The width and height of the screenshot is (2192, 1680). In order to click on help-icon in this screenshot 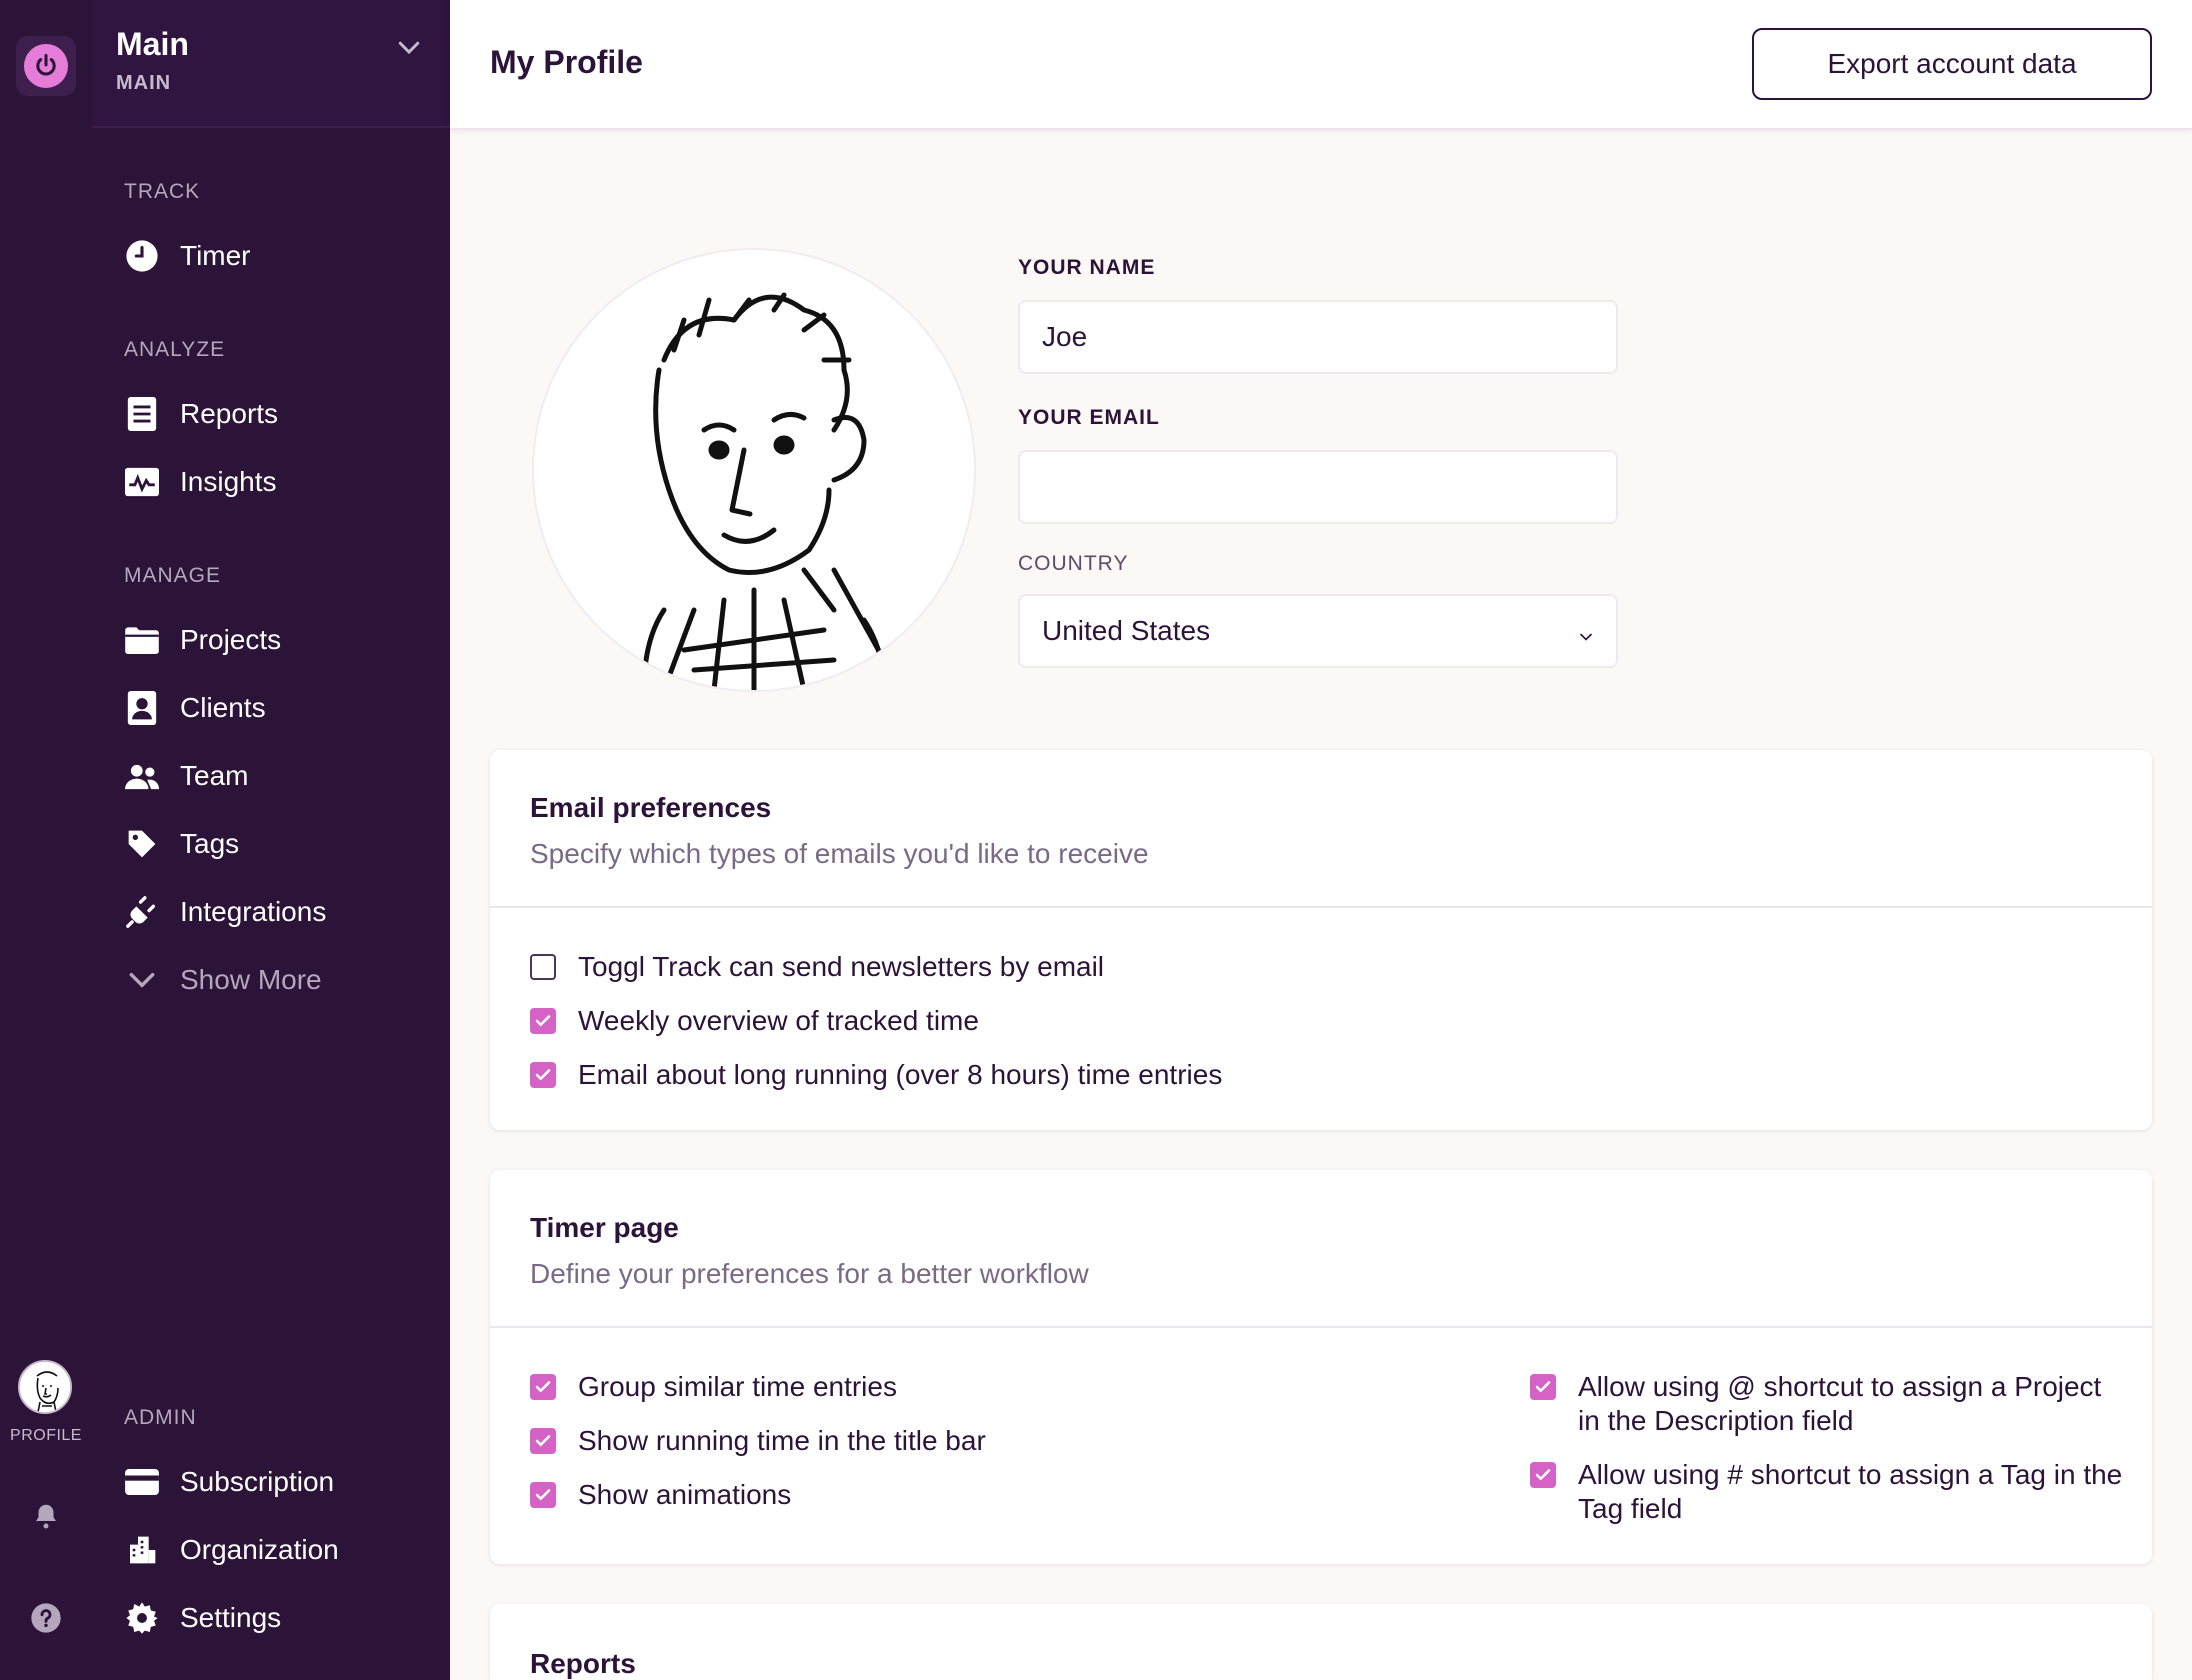, I will do `click(46, 1618)`.